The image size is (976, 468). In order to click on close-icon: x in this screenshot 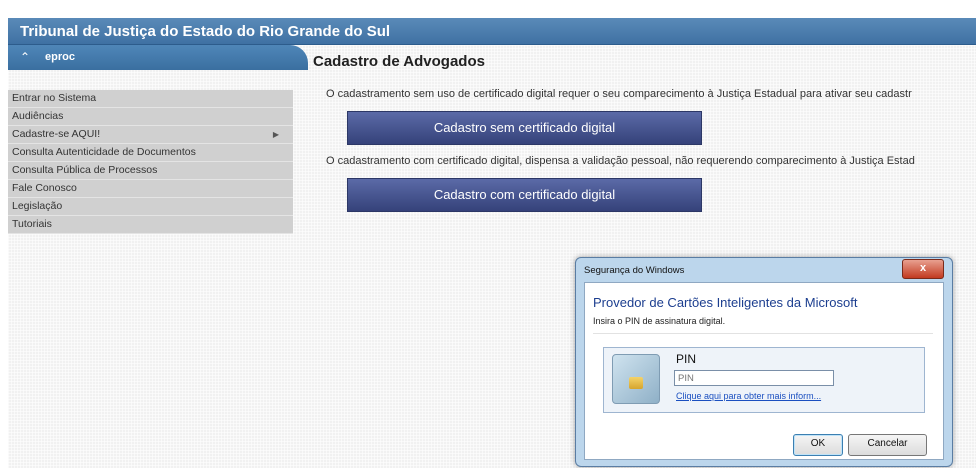, I will do `click(923, 268)`.